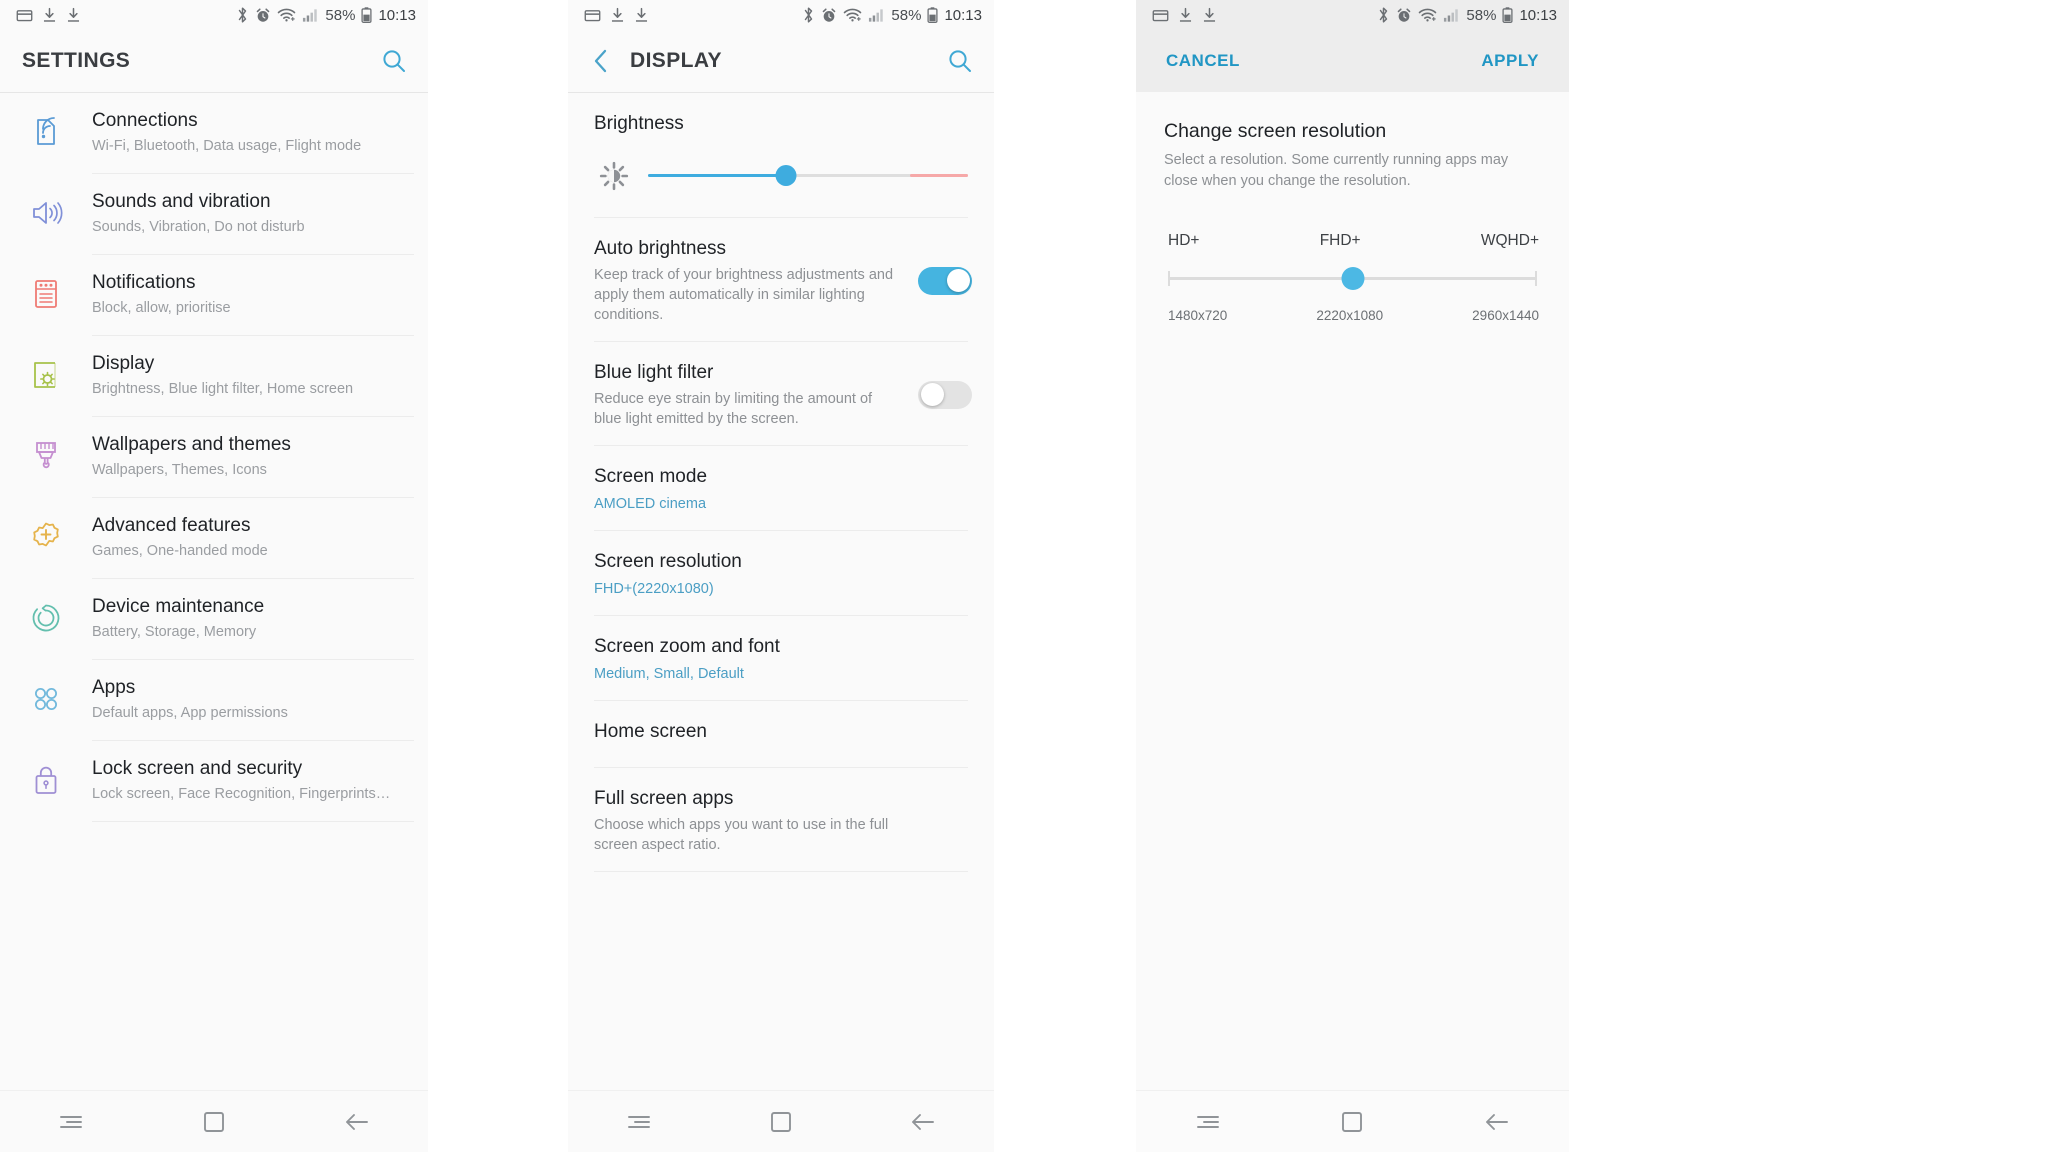 The width and height of the screenshot is (2048, 1152). What do you see at coordinates (397, 15) in the screenshot?
I see `clock-time: 10:13` at bounding box center [397, 15].